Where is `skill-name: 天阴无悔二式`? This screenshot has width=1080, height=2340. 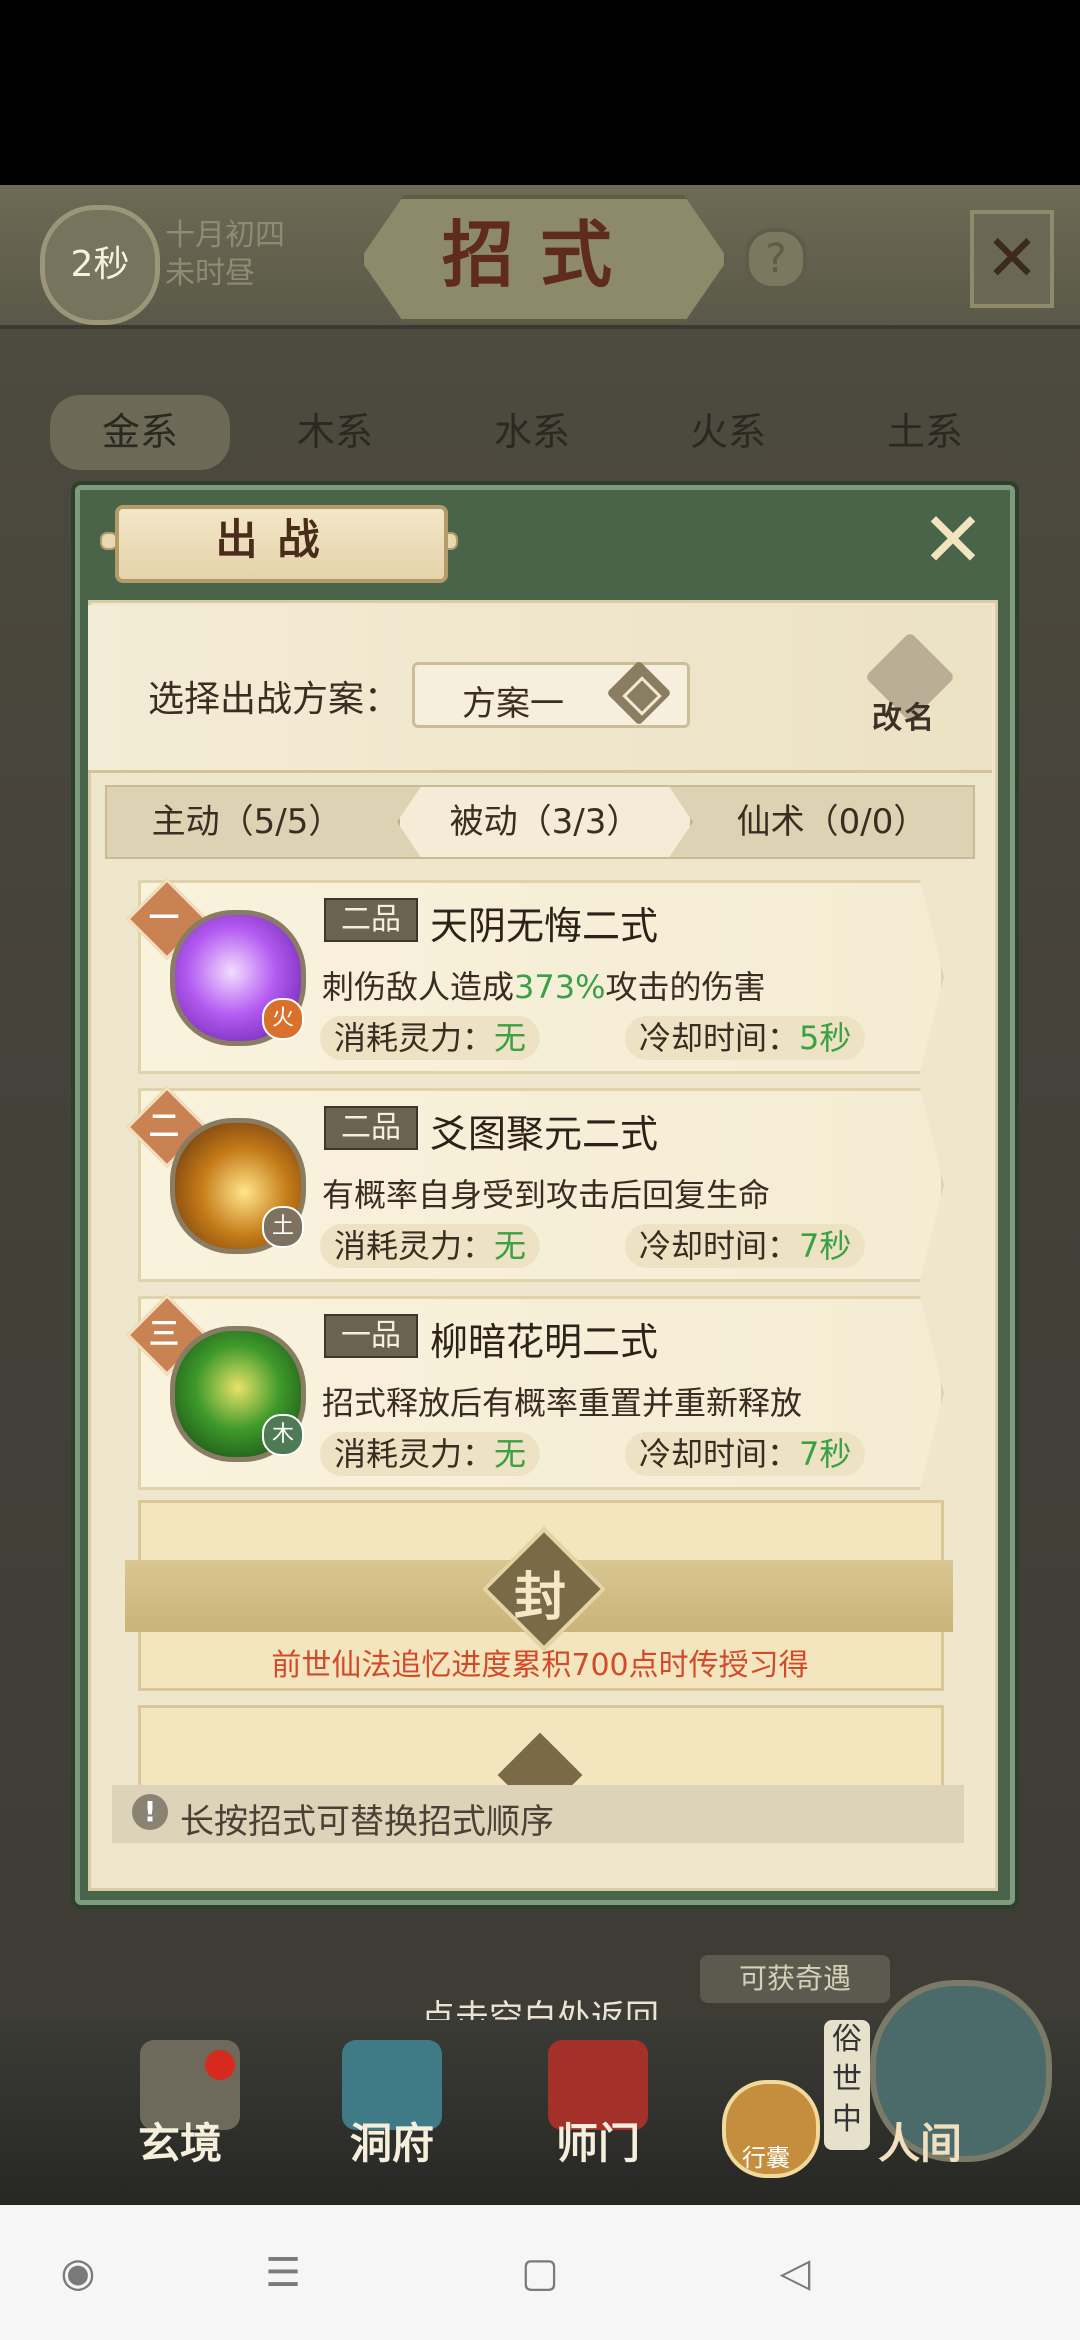 skill-name: 天阴无悔二式 is located at coordinates (544, 926).